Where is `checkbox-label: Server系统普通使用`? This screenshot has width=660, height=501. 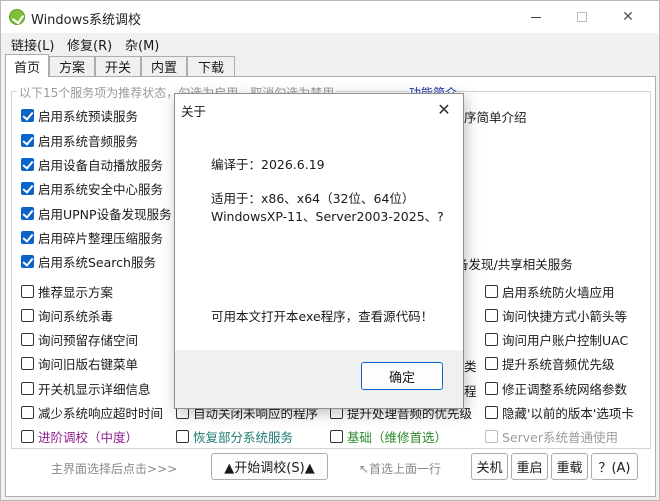
checkbox-label: Server系统普通使用 is located at coordinates (560, 437).